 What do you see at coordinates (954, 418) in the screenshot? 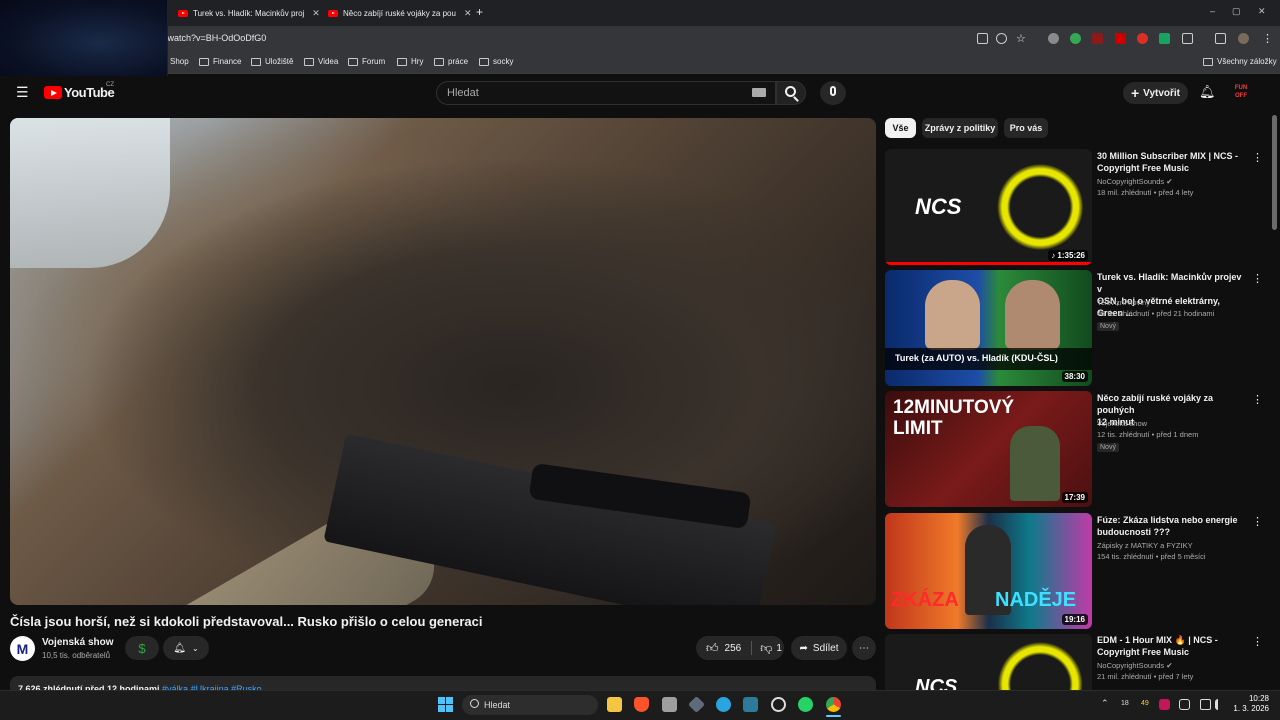
I see `thumb-text: 12MINUTOVÝ LIMIT` at bounding box center [954, 418].